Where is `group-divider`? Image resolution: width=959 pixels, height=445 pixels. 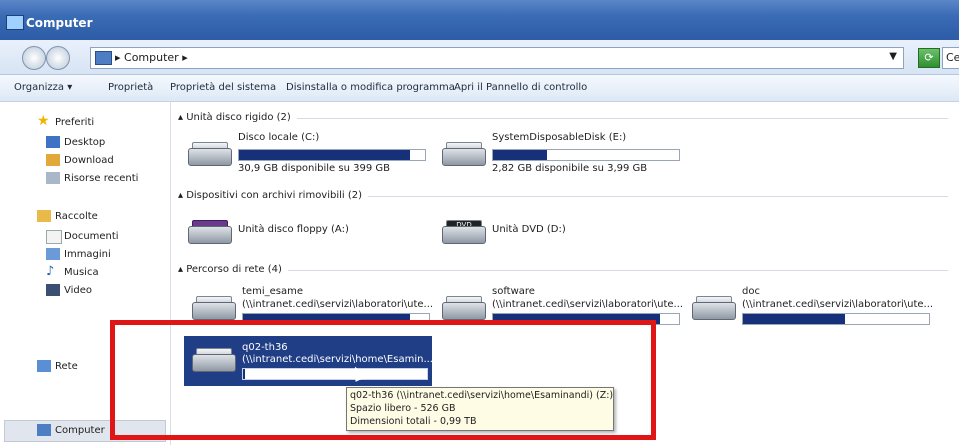 group-divider is located at coordinates (563, 270).